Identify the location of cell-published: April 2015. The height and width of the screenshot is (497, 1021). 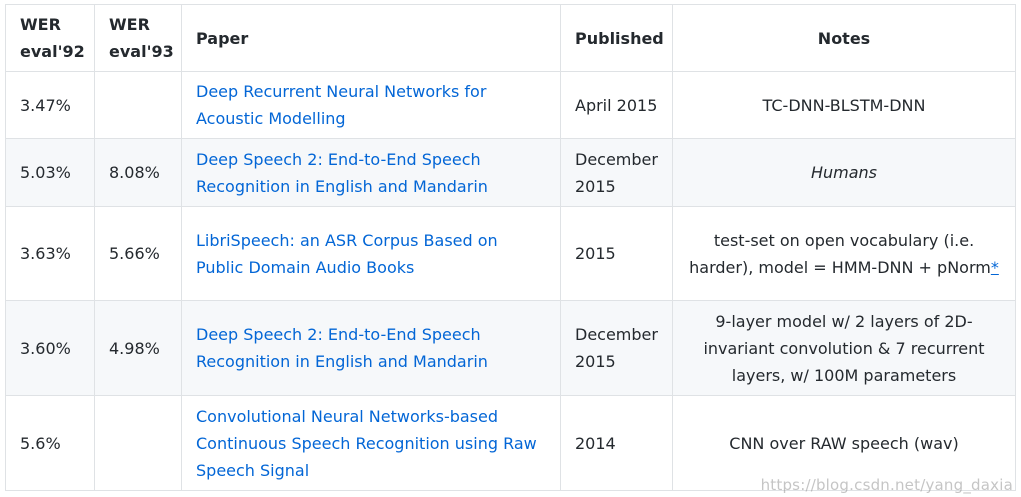
(616, 105).